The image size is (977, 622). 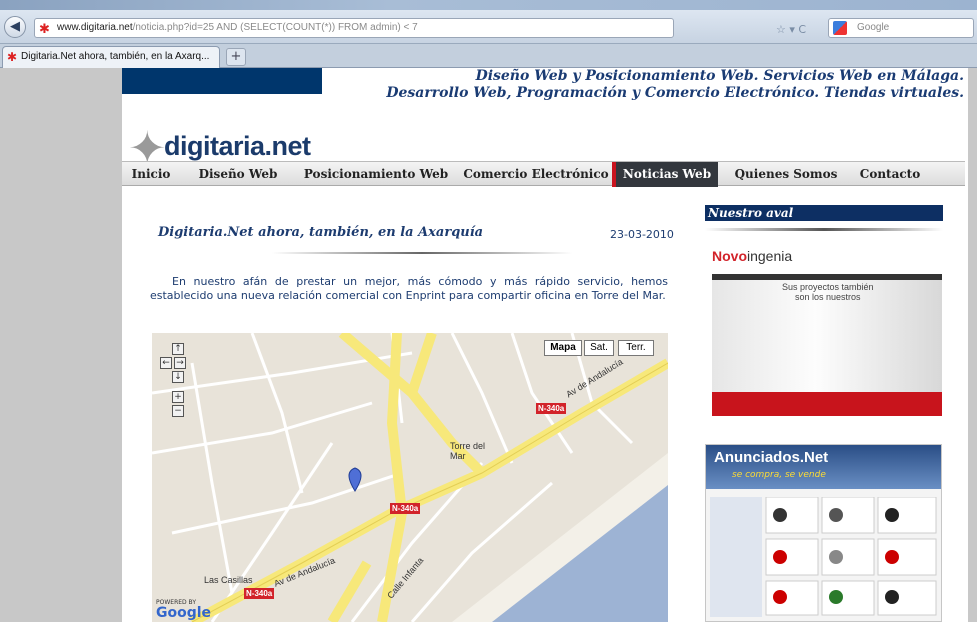 What do you see at coordinates (873, 27) in the screenshot?
I see `search-placeholder: Google` at bounding box center [873, 27].